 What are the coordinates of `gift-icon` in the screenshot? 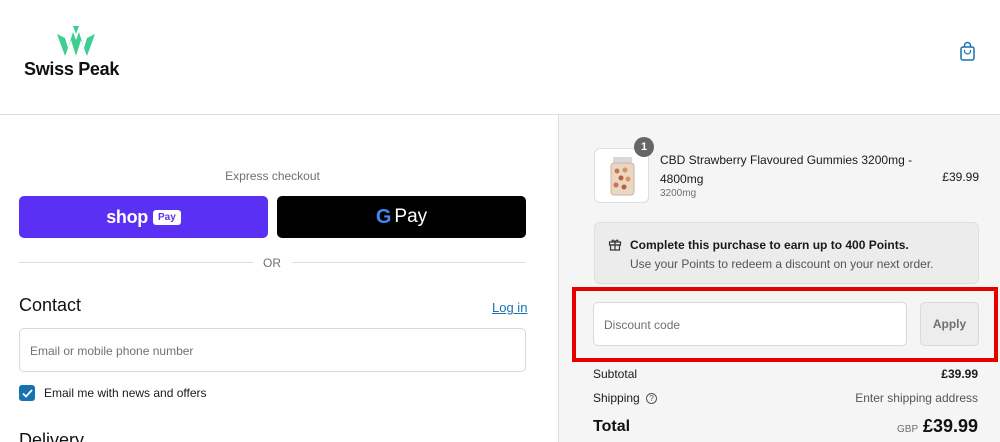 It's located at (615, 245).